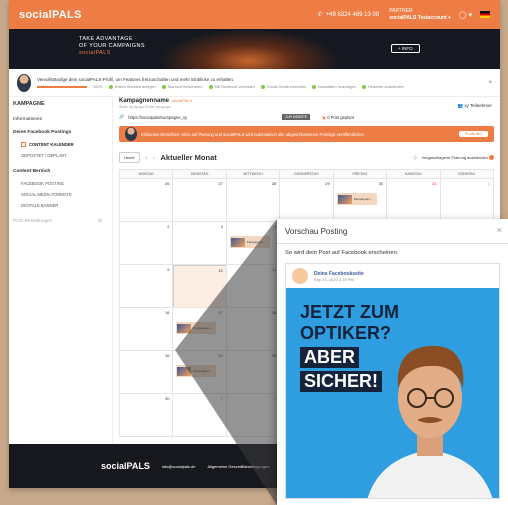  Describe the element at coordinates (147, 415) in the screenshot. I see `calendar-day-cell: 30` at that location.